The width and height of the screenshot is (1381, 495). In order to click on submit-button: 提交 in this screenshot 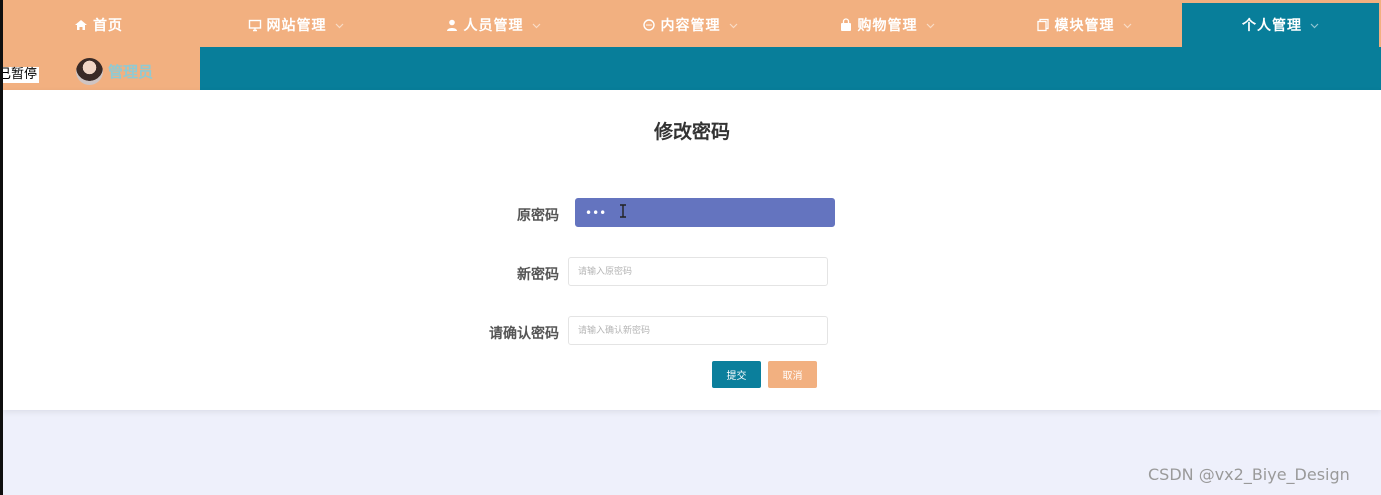, I will do `click(736, 374)`.